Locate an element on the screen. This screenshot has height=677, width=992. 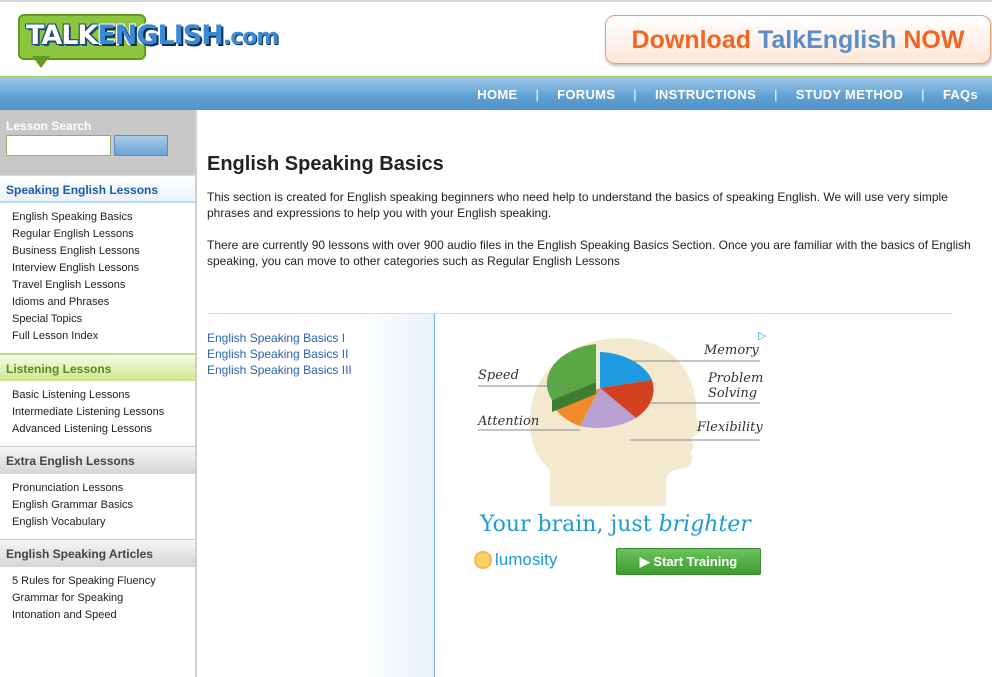
sidebar-link: Idioms and Phrases is located at coordinates (60, 302).